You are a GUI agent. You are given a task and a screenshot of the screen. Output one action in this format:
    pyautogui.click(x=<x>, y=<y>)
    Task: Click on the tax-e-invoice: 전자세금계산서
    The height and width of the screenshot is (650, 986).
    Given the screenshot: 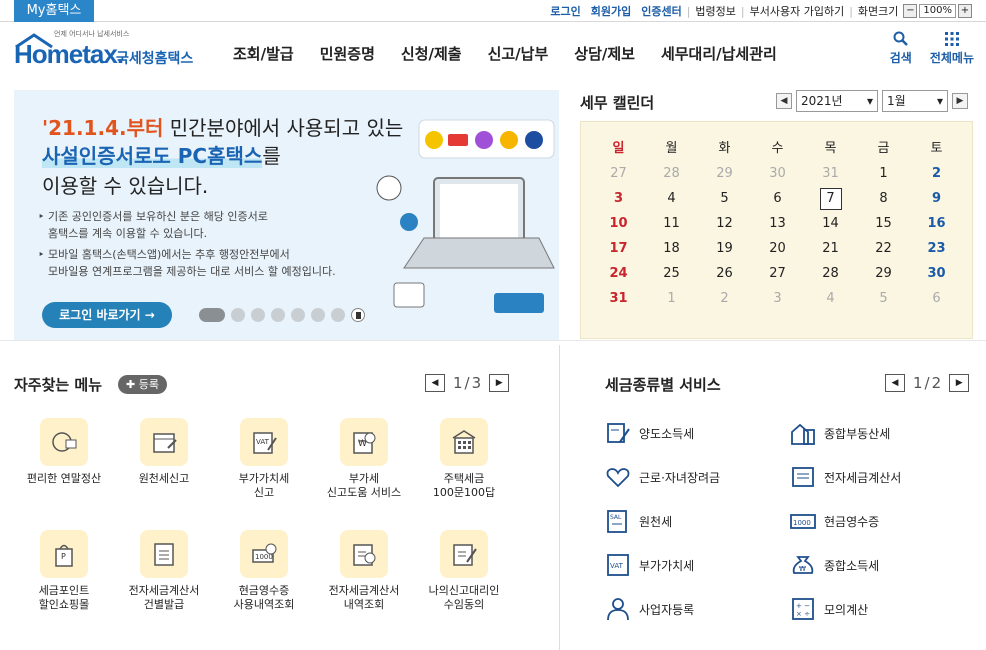 What is the action you would take?
    pyautogui.click(x=845, y=477)
    